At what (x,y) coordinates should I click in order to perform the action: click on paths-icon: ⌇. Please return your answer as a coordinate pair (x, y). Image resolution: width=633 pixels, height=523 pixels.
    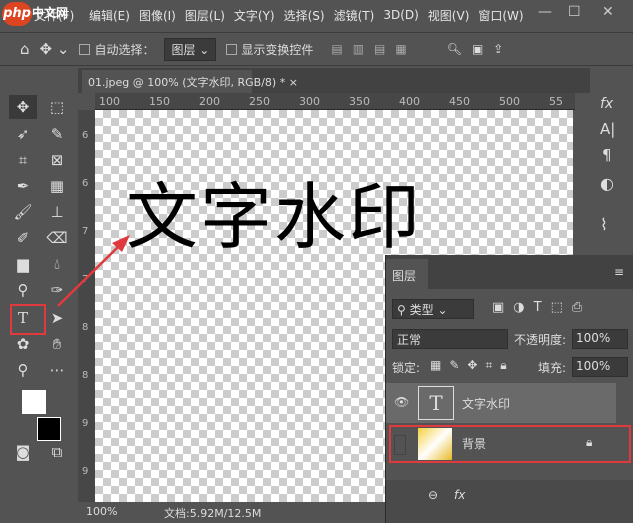
    Looking at the image, I should click on (604, 224).